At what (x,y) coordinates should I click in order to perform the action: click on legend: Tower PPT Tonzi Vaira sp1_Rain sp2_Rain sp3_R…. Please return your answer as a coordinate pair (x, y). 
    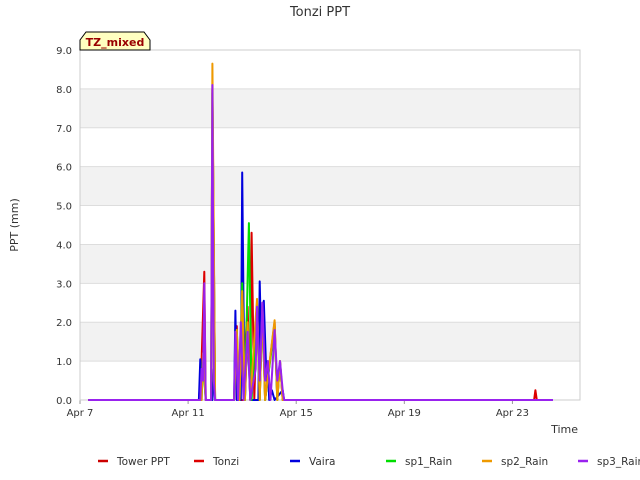
    Looking at the image, I should click on (369, 462).